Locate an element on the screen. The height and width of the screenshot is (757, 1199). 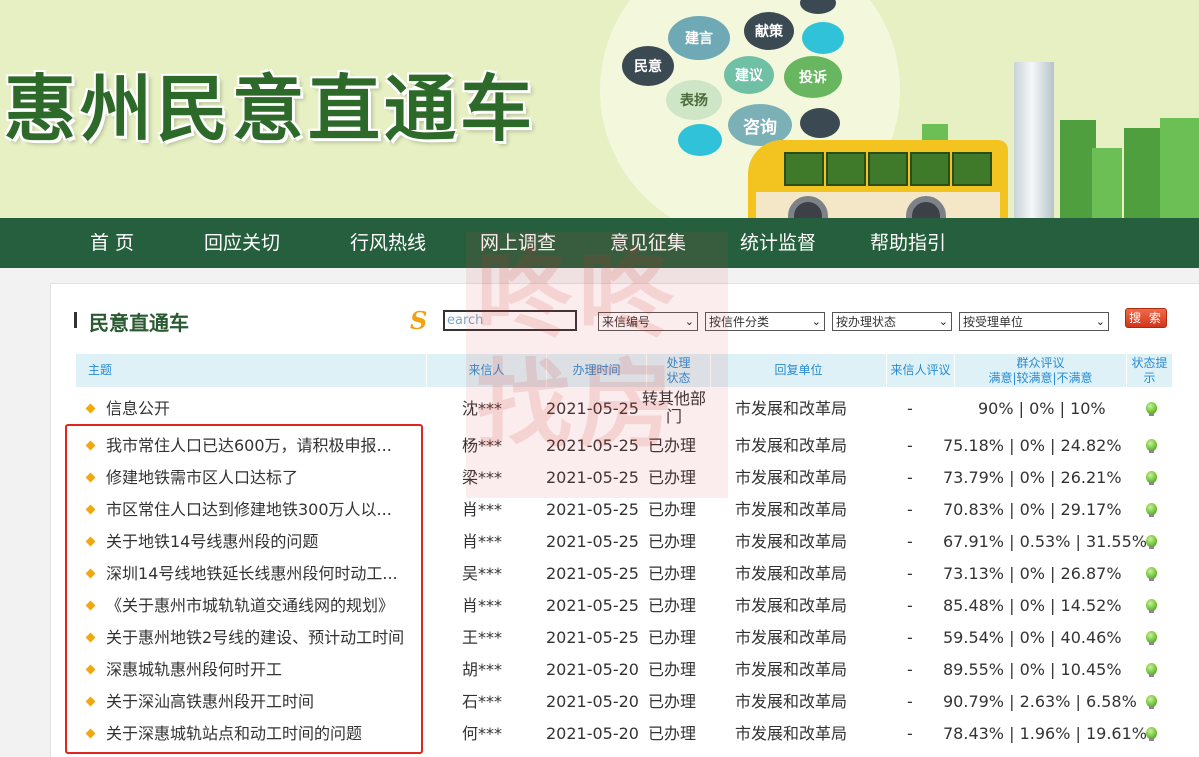
speech-bubble-jianyi: 建议 is located at coordinates (749, 75).